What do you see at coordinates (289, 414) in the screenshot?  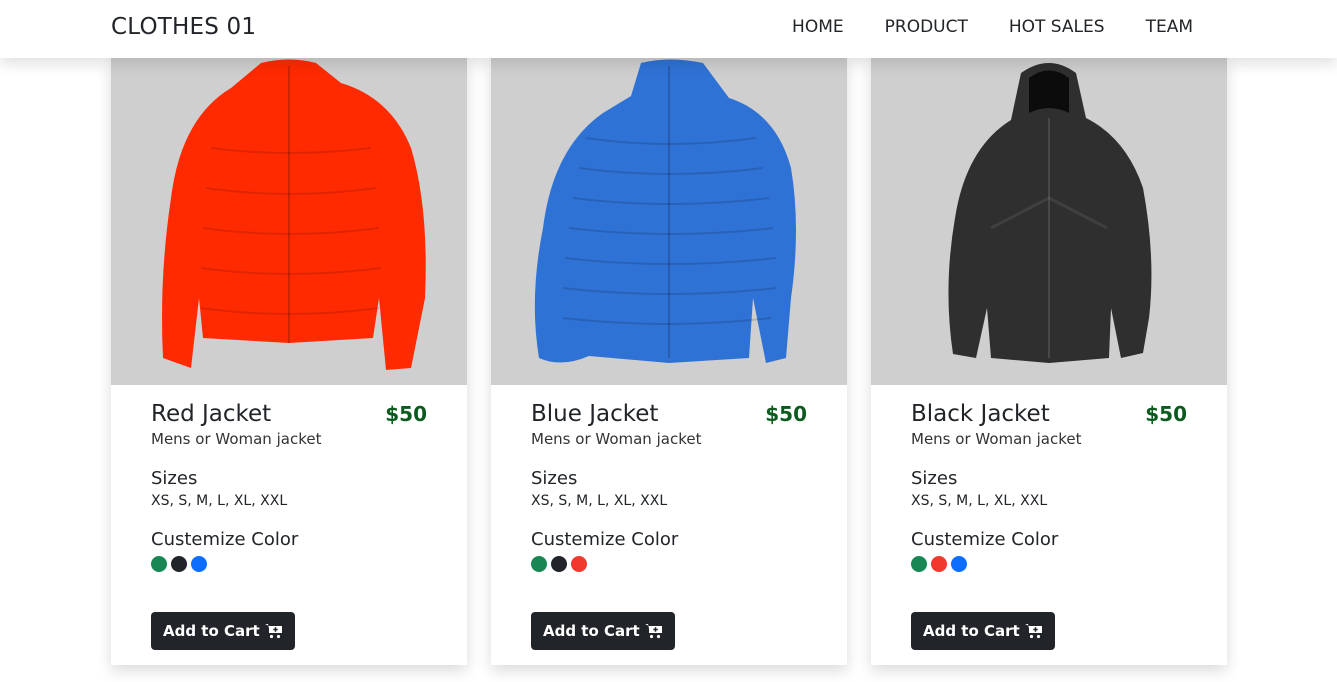 I see `title-row: Red Jacket $50` at bounding box center [289, 414].